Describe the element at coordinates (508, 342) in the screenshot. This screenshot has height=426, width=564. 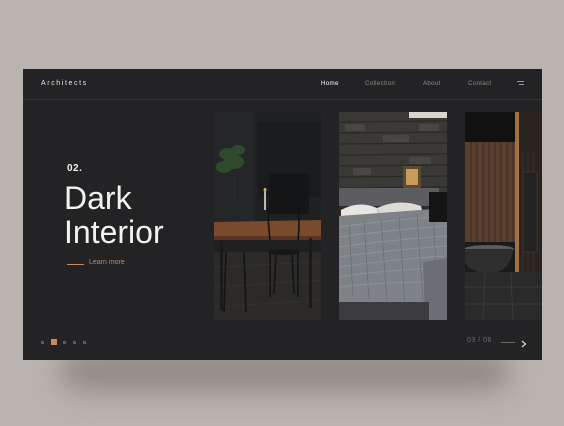
I see `slide-counter-line` at that location.